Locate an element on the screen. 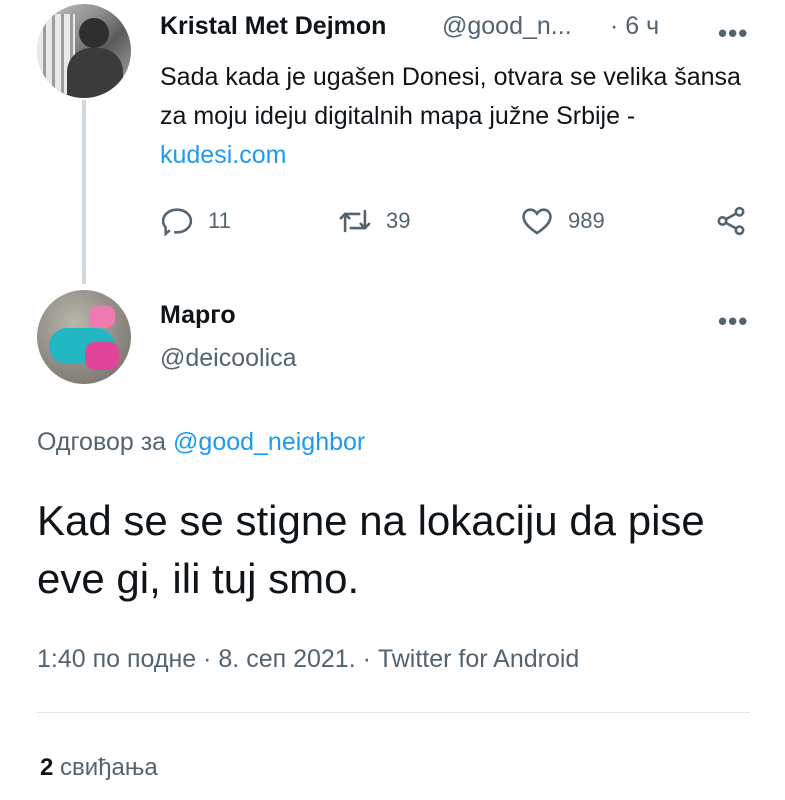  retweet-button: 39 is located at coordinates (374, 221).